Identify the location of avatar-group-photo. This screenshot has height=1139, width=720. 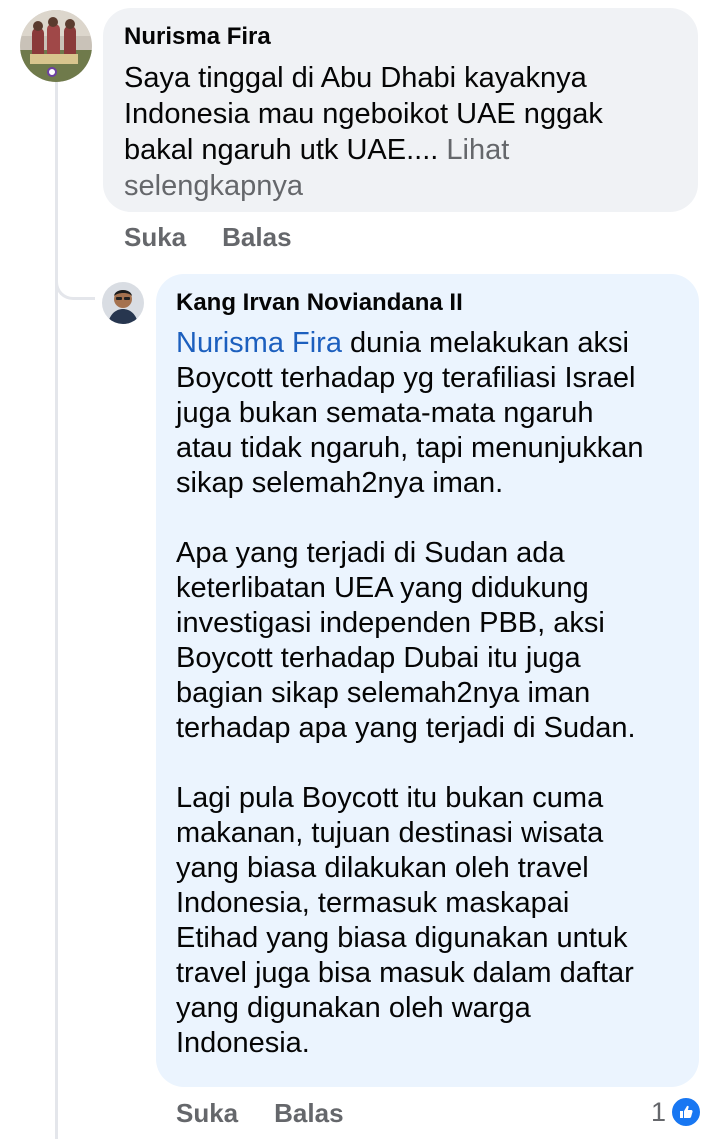
(56, 46).